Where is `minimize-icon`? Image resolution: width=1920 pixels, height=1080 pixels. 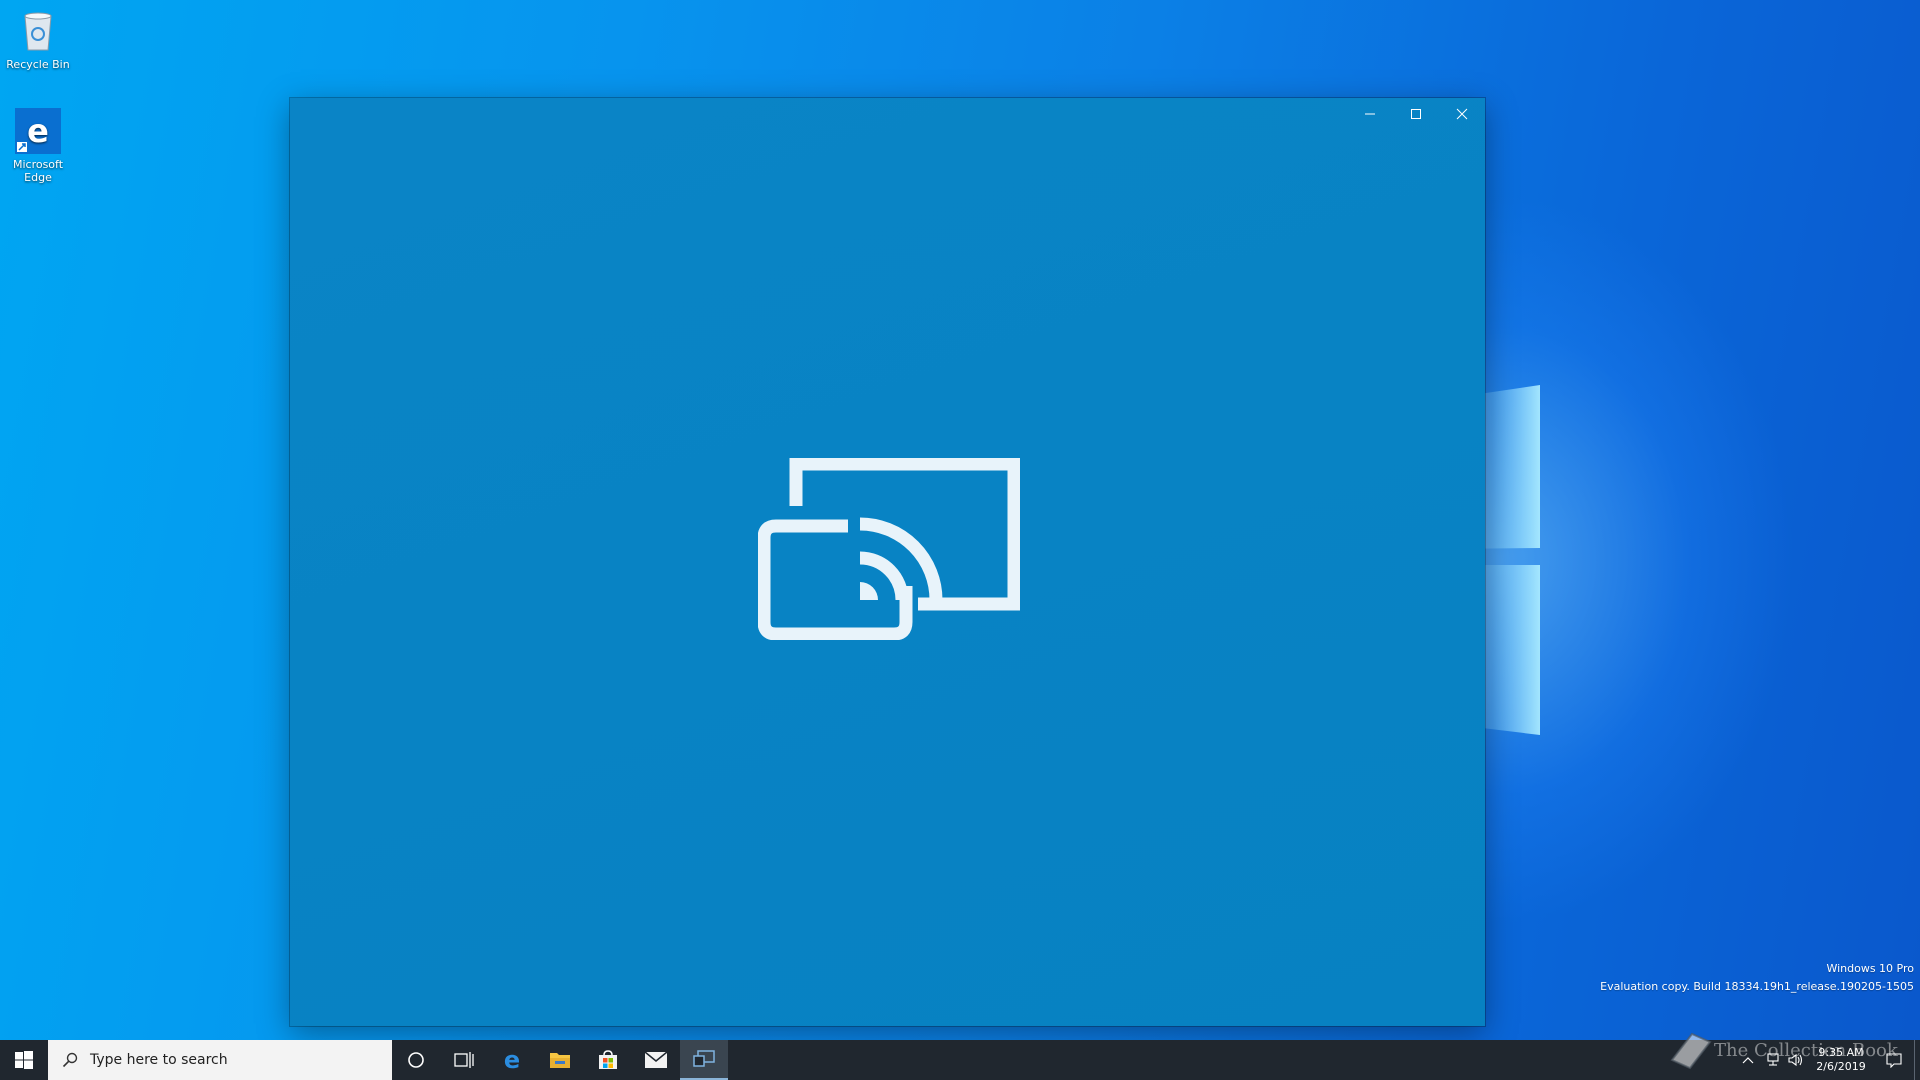 minimize-icon is located at coordinates (1370, 114).